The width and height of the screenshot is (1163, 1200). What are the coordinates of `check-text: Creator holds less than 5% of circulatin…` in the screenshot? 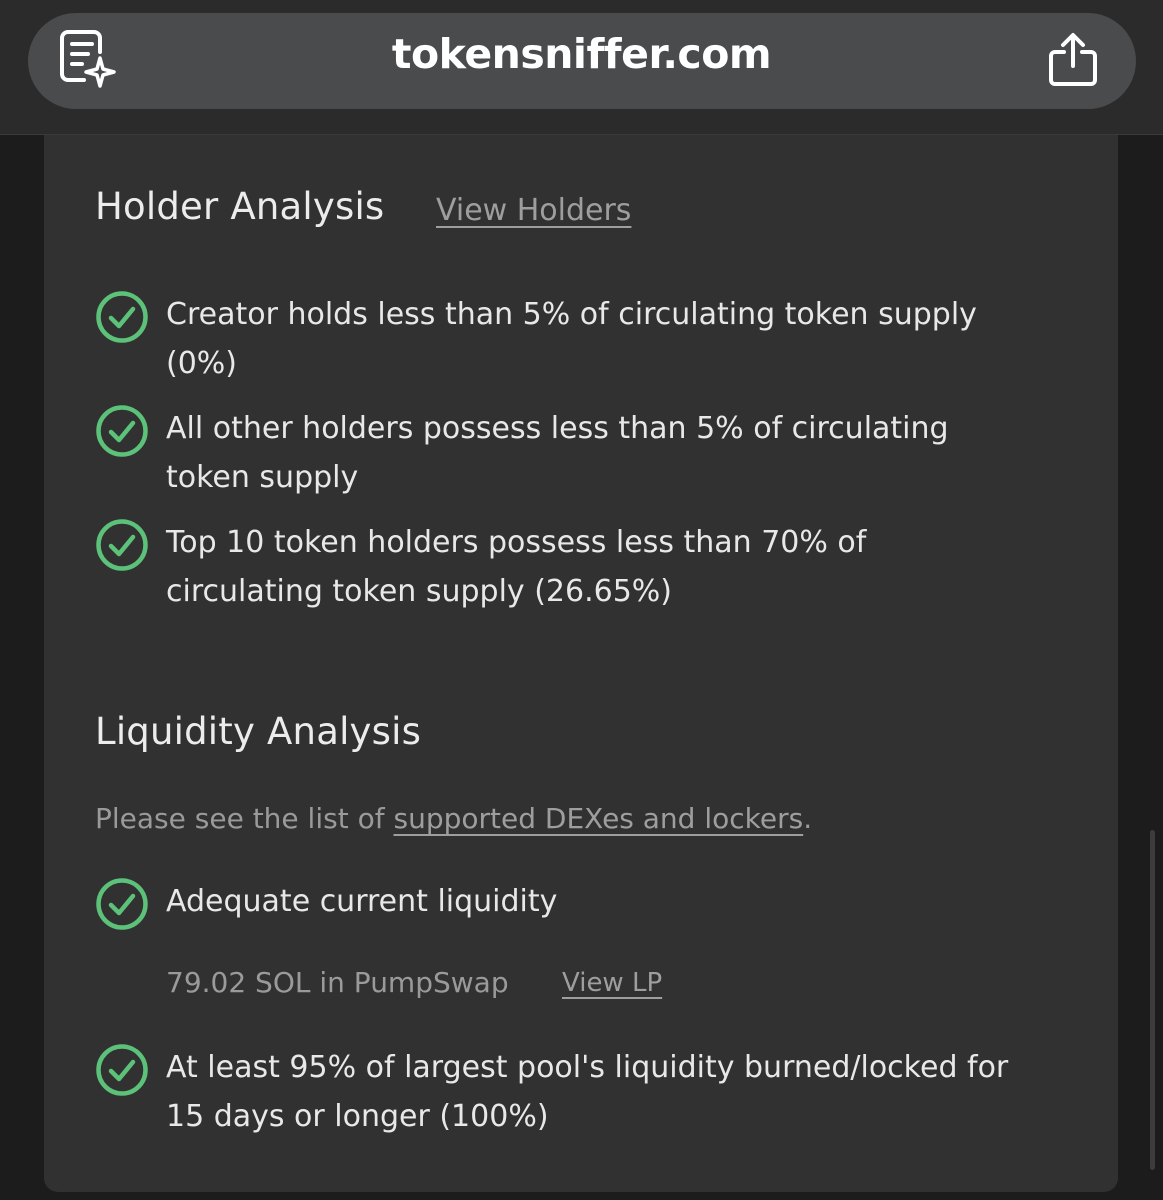 It's located at (626, 339).